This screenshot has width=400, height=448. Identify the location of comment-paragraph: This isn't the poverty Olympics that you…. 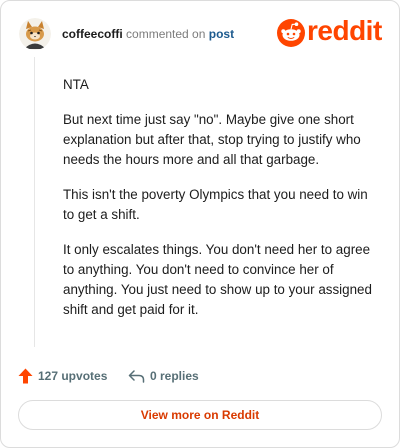
(215, 204).